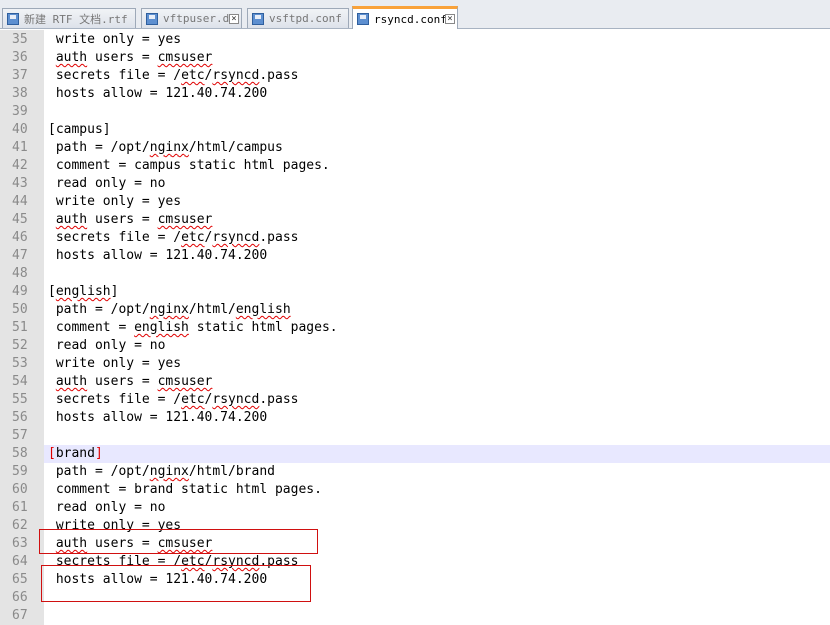  Describe the element at coordinates (22, 346) in the screenshot. I see `line-number: 52` at that location.